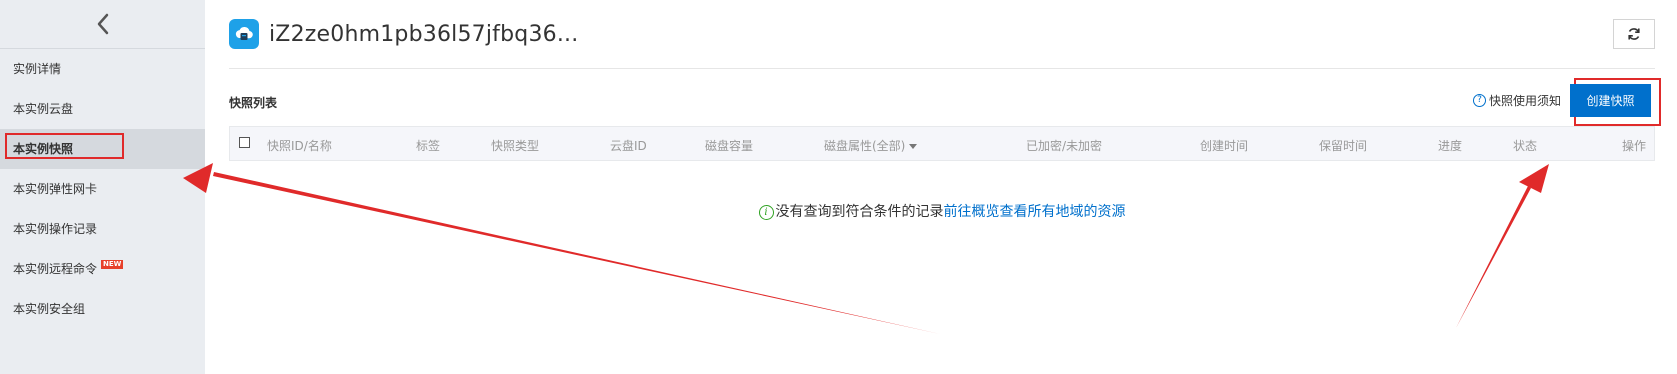 The image size is (1677, 374). What do you see at coordinates (102, 149) in the screenshot?
I see `sidebar-item-instance-snapshots: 本实例快照` at bounding box center [102, 149].